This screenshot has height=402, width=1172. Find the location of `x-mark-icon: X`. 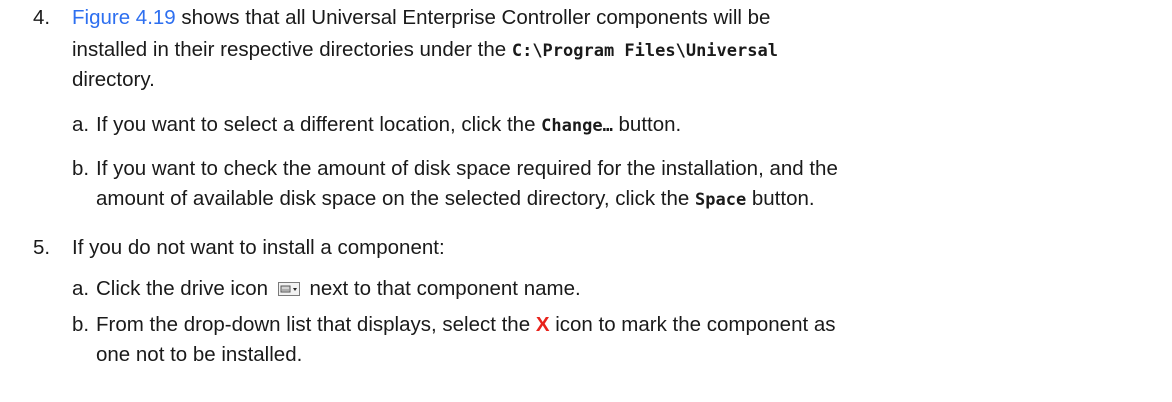

x-mark-icon: X is located at coordinates (542, 324).